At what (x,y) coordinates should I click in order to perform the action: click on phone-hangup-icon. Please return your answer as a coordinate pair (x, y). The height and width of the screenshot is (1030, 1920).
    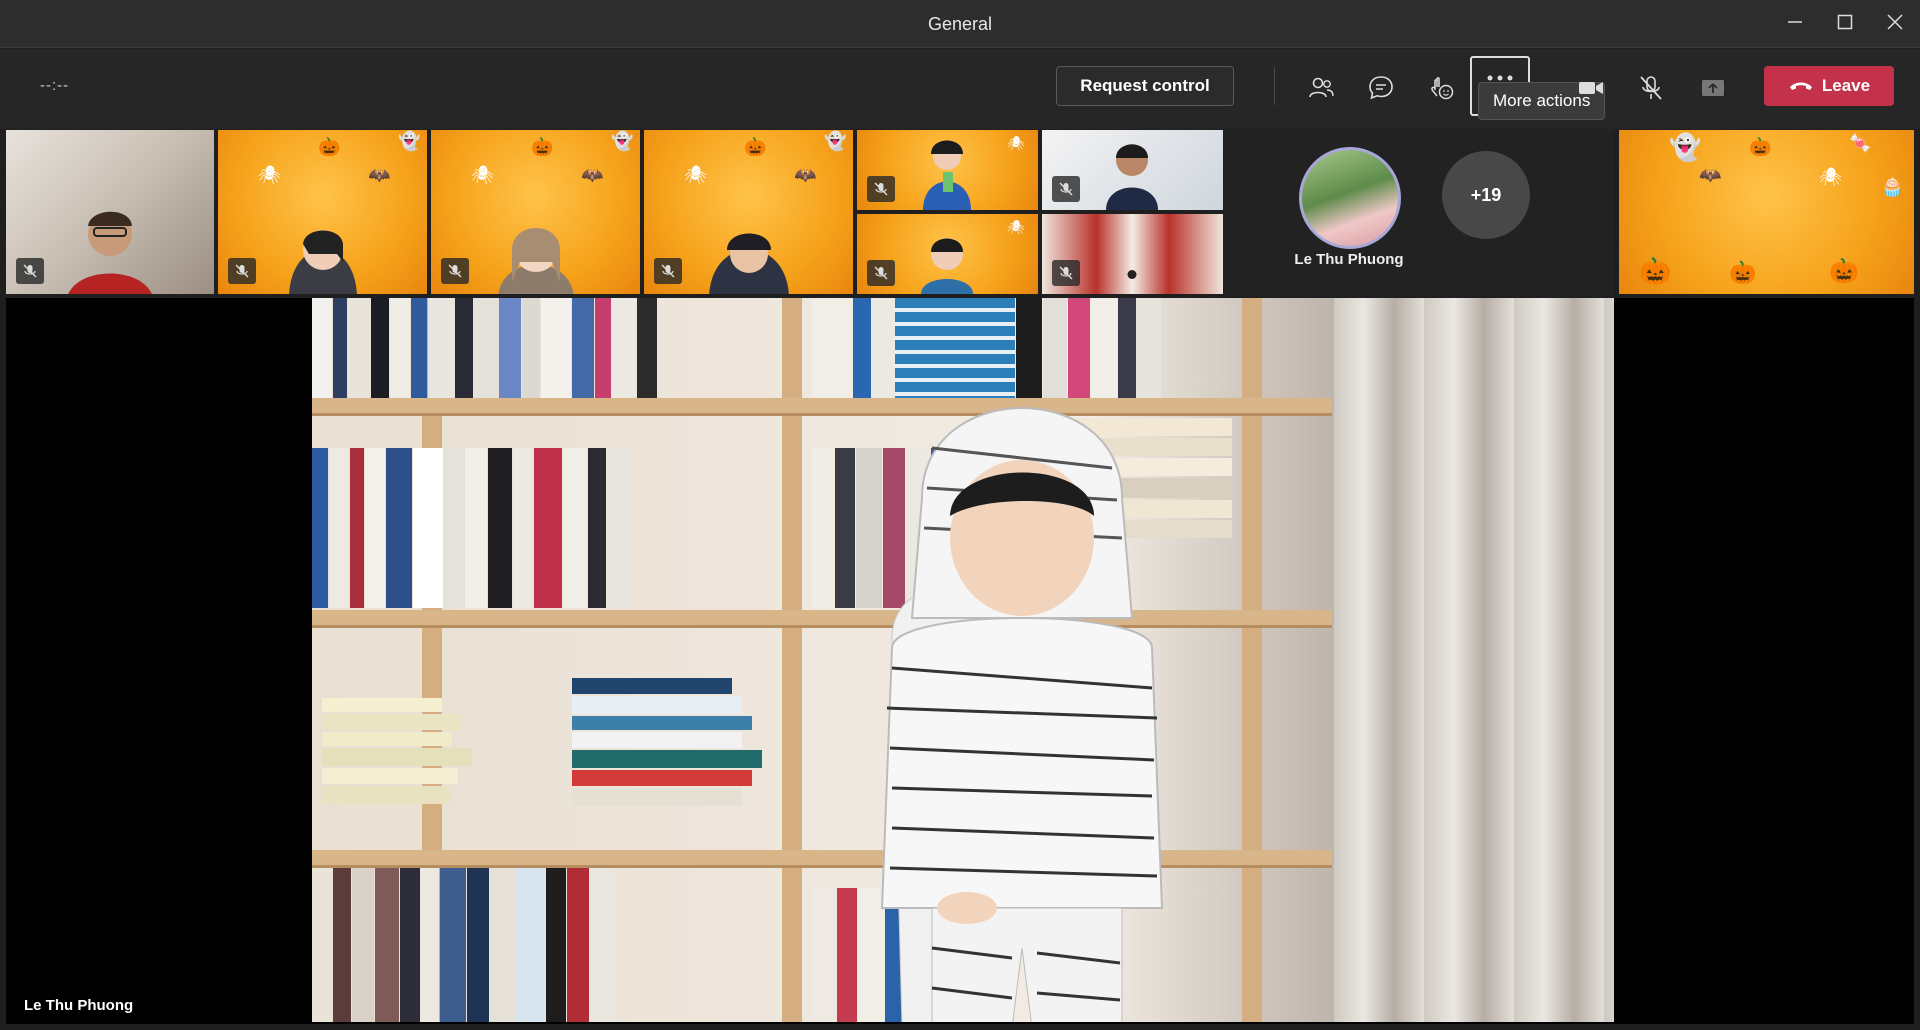
    Looking at the image, I should click on (1800, 86).